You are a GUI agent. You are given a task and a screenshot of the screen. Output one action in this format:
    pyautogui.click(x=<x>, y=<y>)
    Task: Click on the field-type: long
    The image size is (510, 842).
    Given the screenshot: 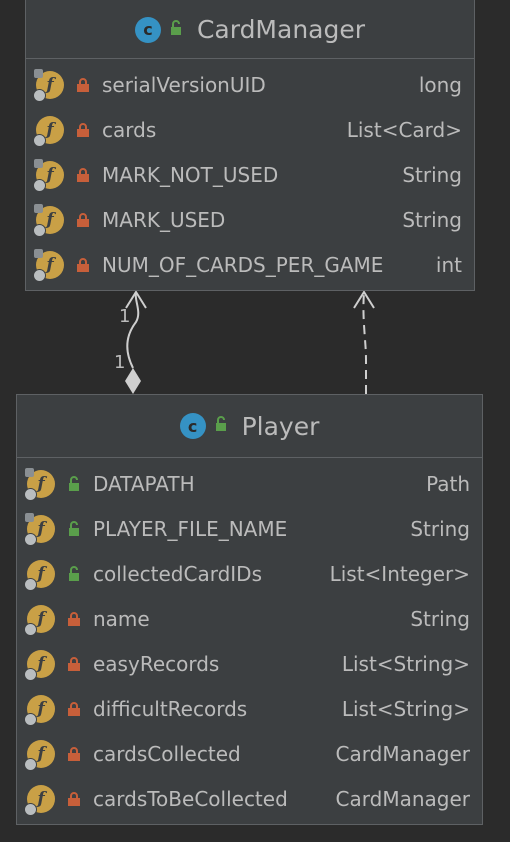 What is the action you would take?
    pyautogui.click(x=440, y=84)
    